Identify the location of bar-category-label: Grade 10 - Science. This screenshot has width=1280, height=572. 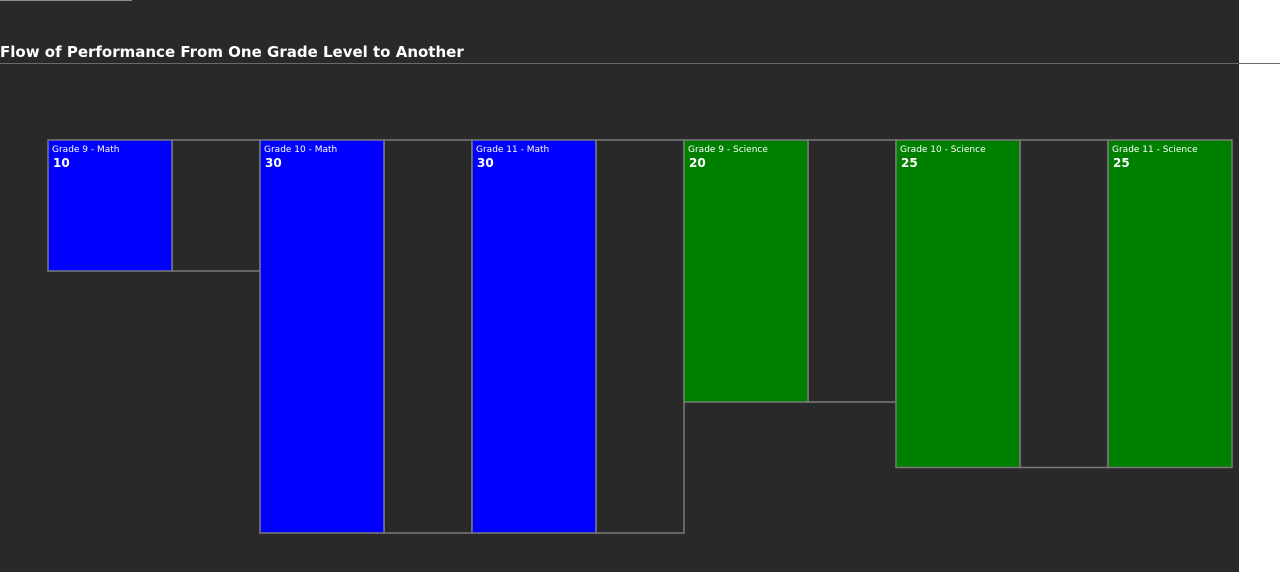
(943, 150).